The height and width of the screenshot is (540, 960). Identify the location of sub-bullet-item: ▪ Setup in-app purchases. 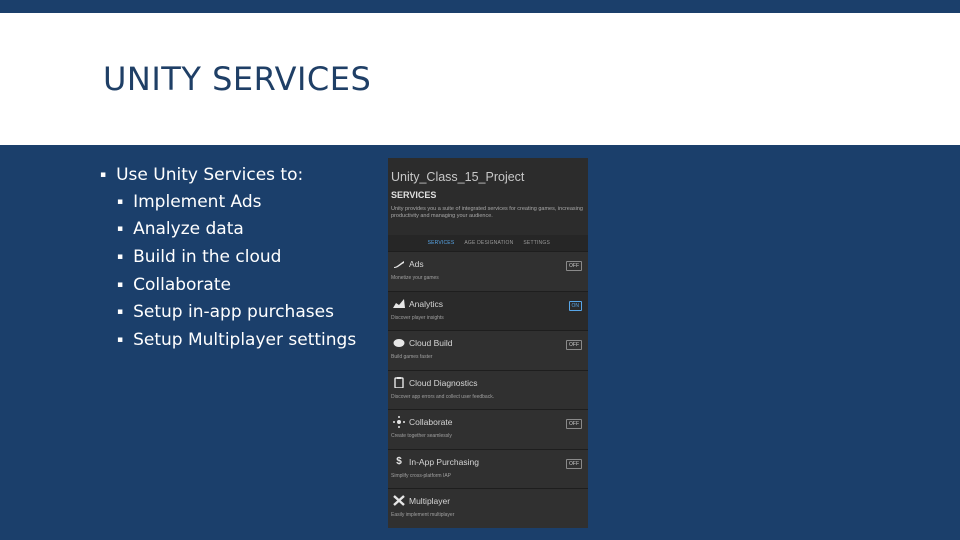
(236, 312).